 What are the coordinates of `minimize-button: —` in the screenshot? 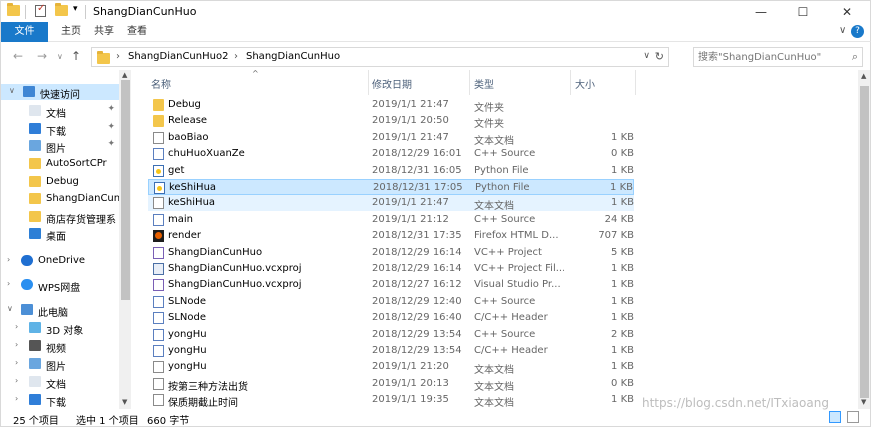 It's located at (761, 12).